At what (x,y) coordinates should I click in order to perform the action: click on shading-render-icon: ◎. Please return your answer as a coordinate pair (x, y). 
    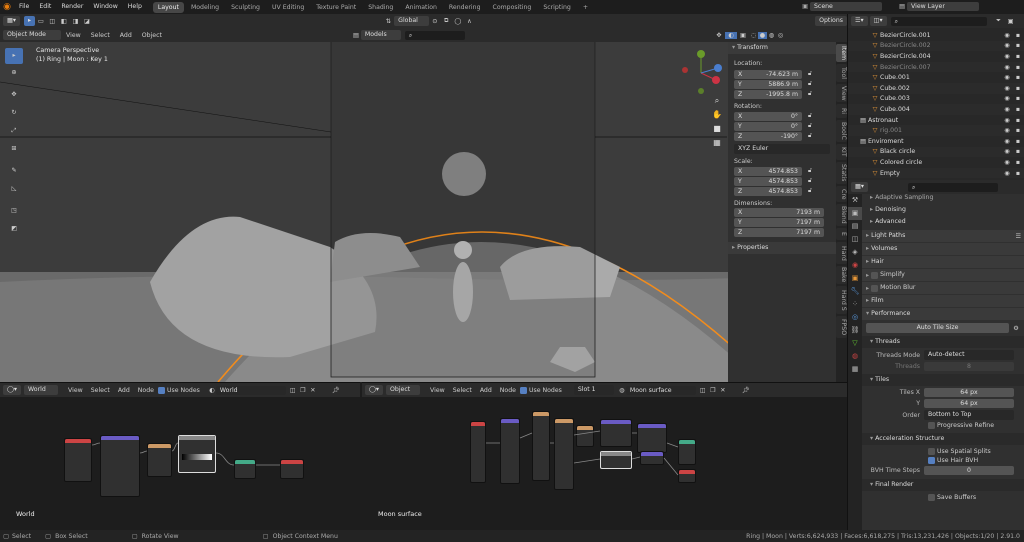
    Looking at the image, I should click on (780, 35).